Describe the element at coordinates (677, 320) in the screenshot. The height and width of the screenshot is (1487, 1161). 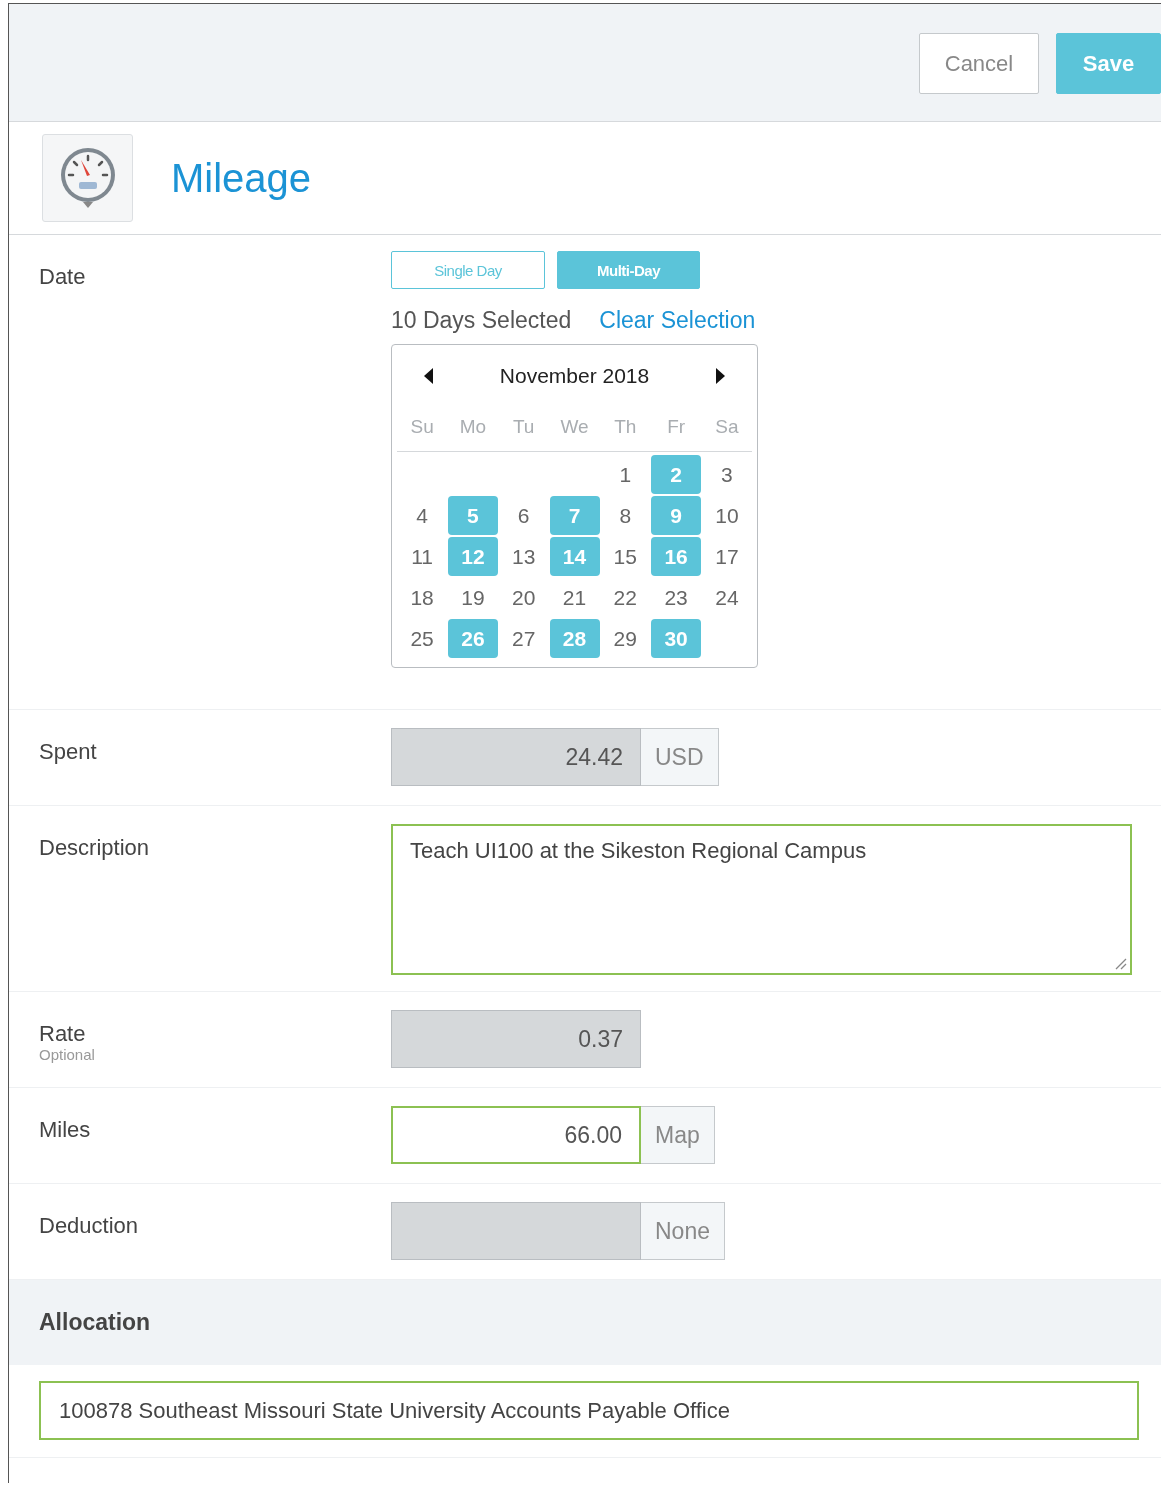
I see `clear-selection-link: Clear Selection` at that location.